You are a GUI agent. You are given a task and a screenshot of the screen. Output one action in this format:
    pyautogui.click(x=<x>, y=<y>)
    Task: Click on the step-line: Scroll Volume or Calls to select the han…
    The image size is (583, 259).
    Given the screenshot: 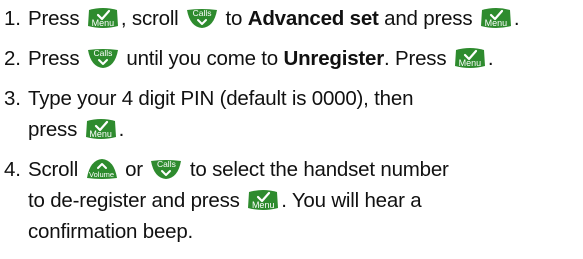 What is the action you would take?
    pyautogui.click(x=305, y=169)
    